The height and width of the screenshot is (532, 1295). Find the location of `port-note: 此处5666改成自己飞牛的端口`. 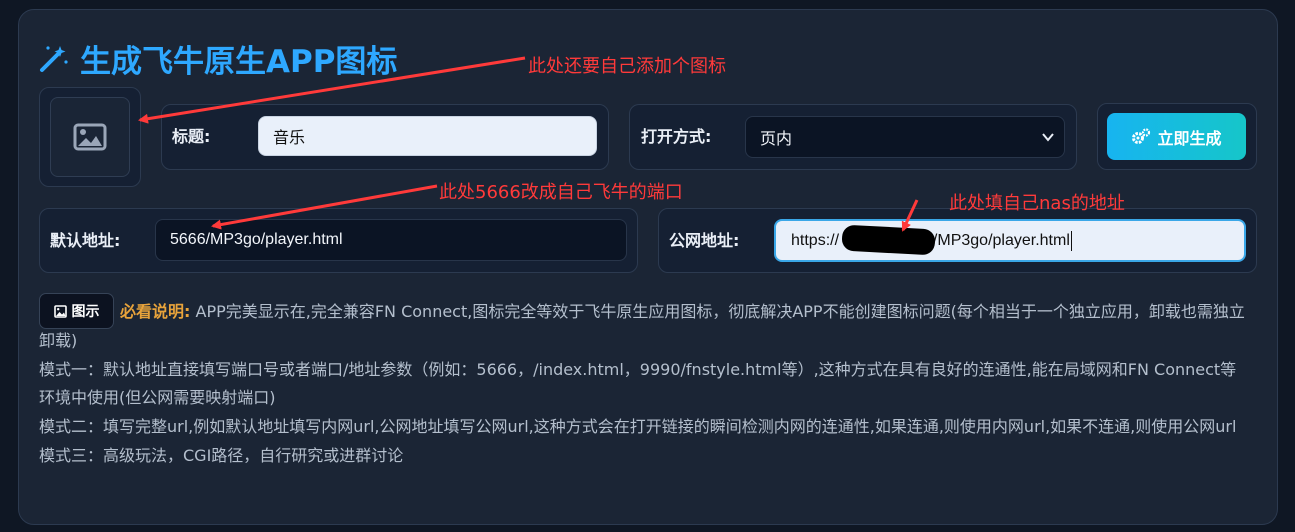

port-note: 此处5666改成自己飞牛的端口 is located at coordinates (561, 192).